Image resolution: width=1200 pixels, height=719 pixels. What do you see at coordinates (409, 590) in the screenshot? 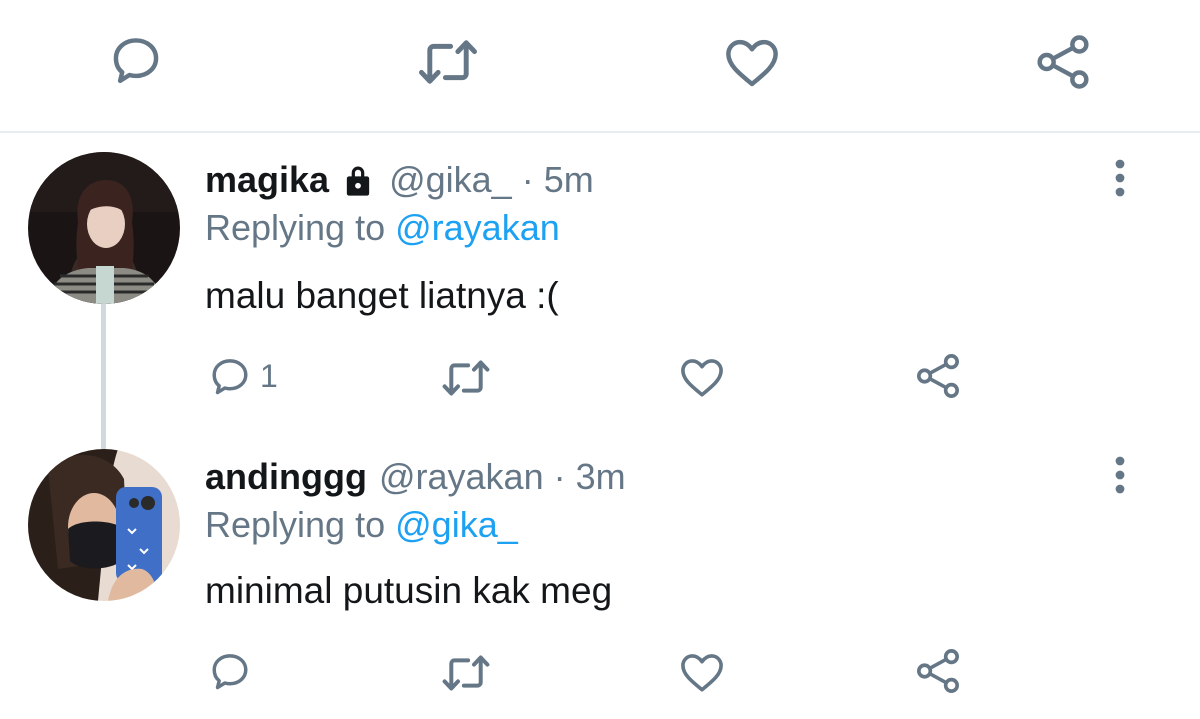
I see `tweet-text: minimal putusin kak meg` at bounding box center [409, 590].